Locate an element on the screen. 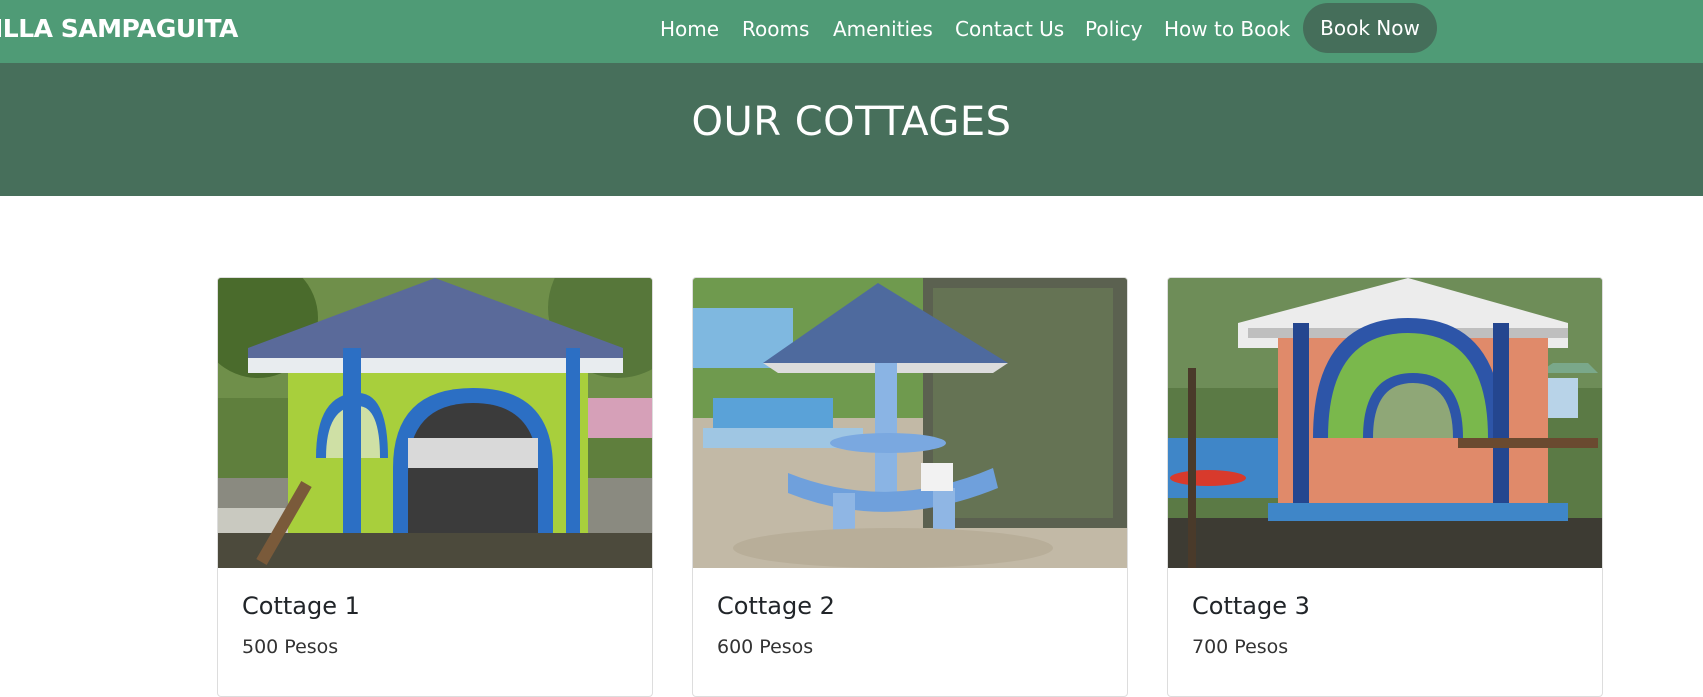 This screenshot has height=697, width=1703. page-title: OUR COTTAGES is located at coordinates (851, 122).